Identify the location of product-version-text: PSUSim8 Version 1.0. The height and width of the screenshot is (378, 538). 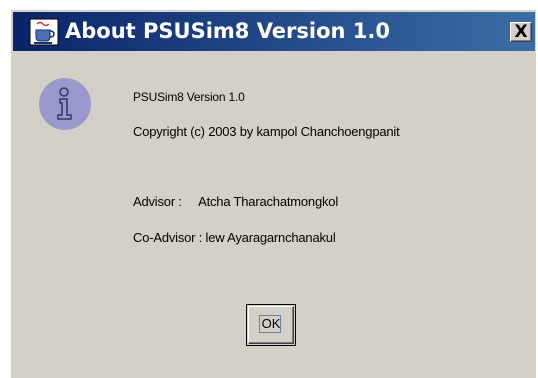
(189, 97).